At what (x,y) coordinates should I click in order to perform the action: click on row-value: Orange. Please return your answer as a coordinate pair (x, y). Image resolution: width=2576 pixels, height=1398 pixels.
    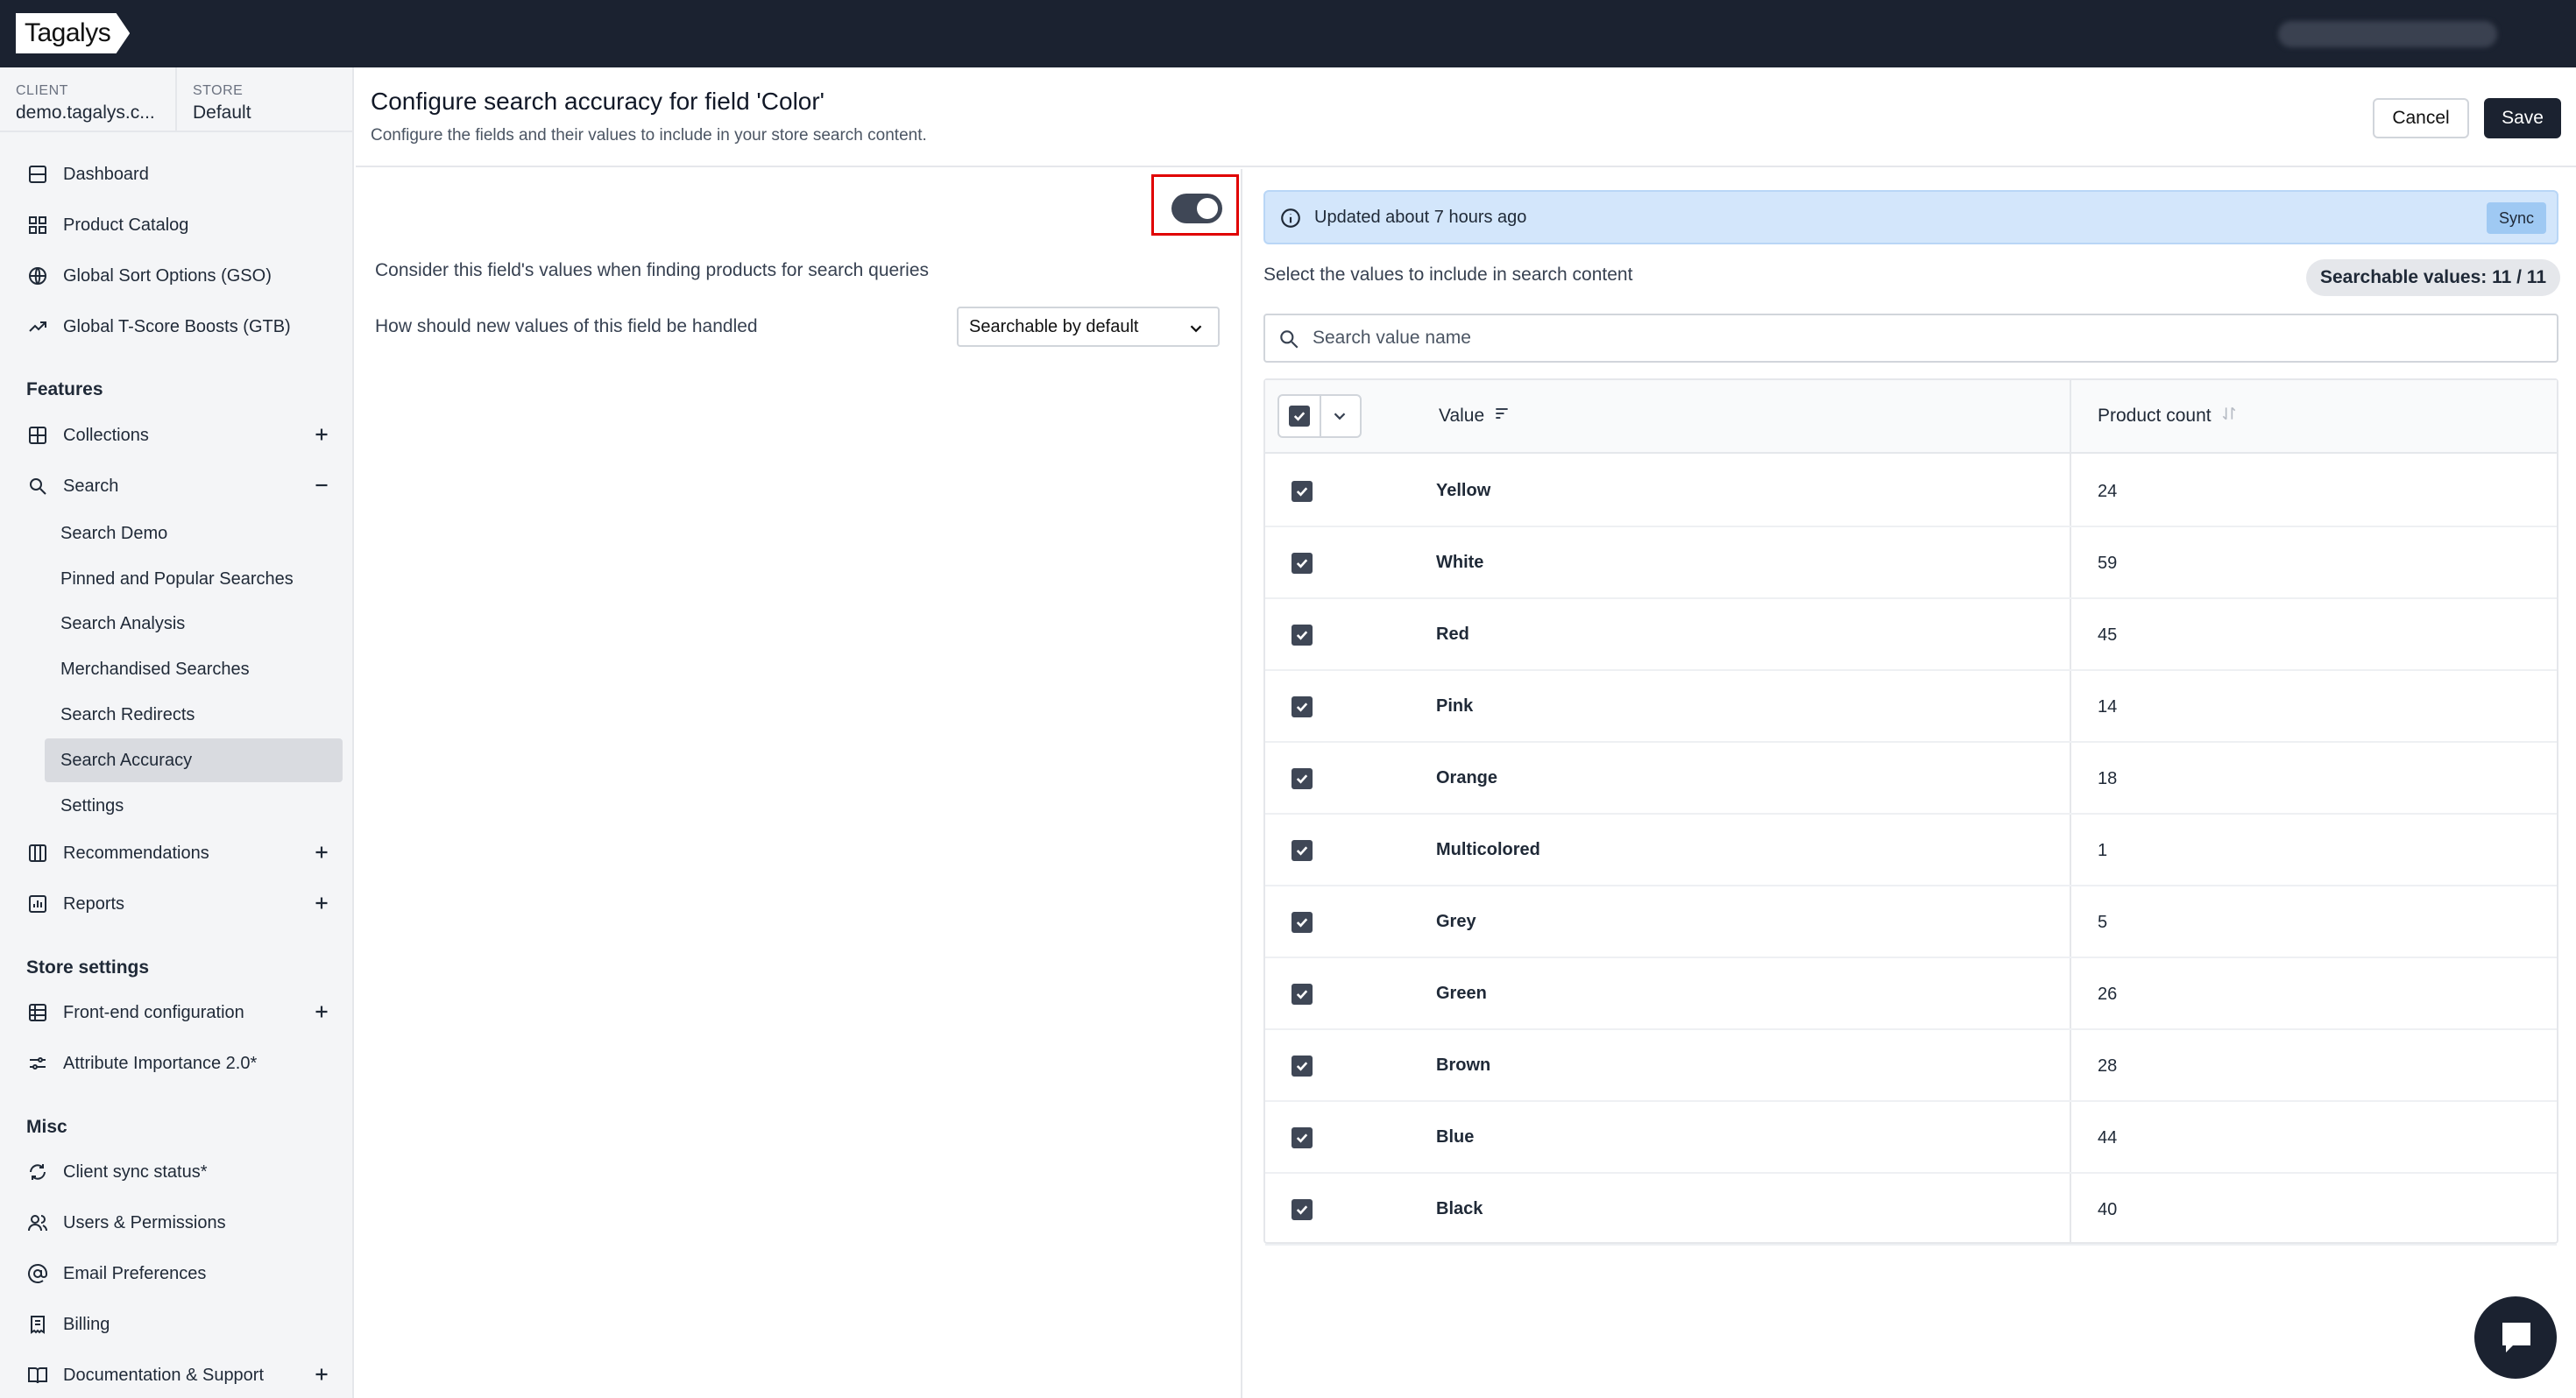
    Looking at the image, I should click on (1467, 777).